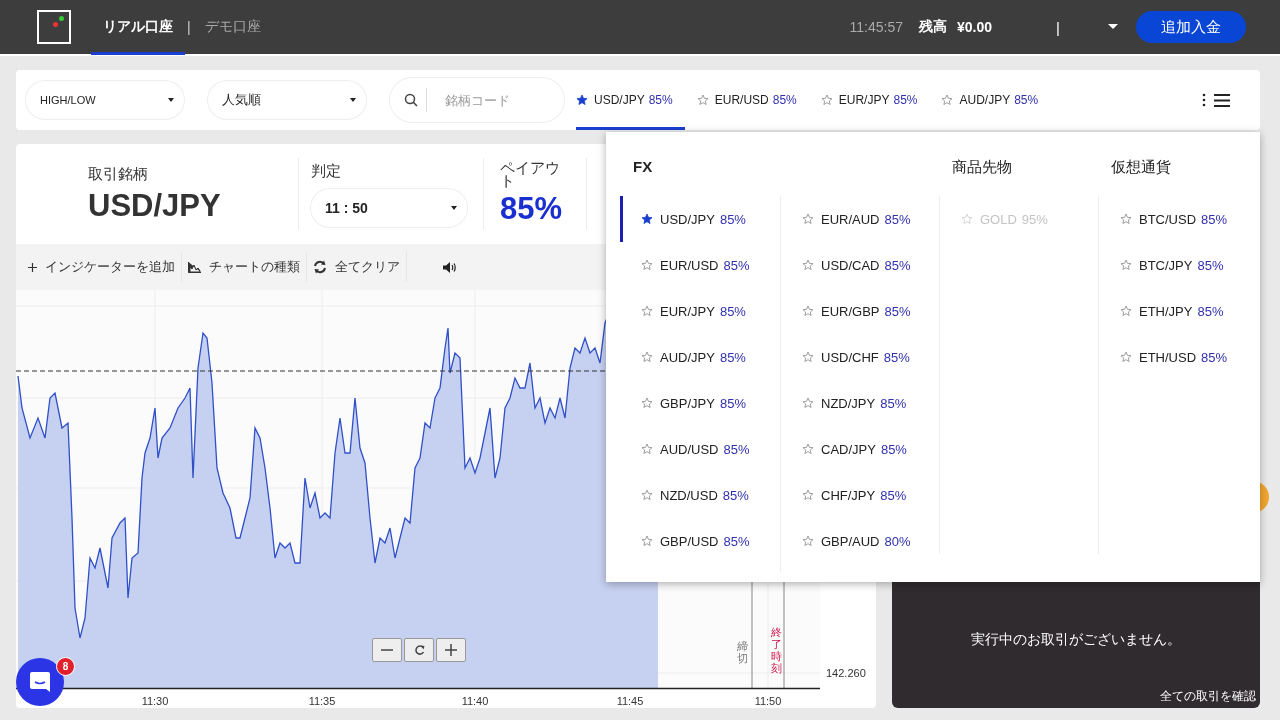 The width and height of the screenshot is (1280, 720). Describe the element at coordinates (232, 27) in the screenshot. I see `account-tab: デモ口座` at that location.